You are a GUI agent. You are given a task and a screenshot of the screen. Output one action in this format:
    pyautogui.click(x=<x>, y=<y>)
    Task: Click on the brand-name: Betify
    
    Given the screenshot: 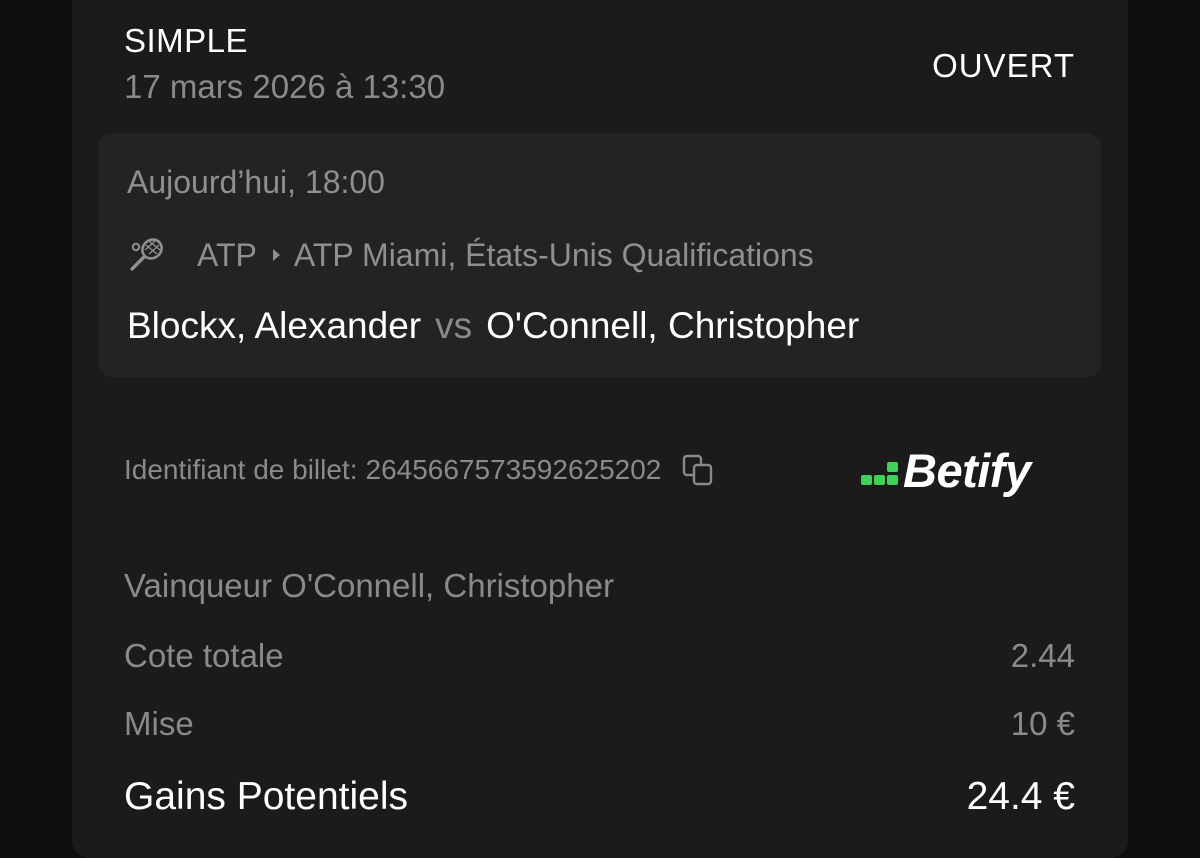 What is the action you would take?
    pyautogui.click(x=967, y=470)
    